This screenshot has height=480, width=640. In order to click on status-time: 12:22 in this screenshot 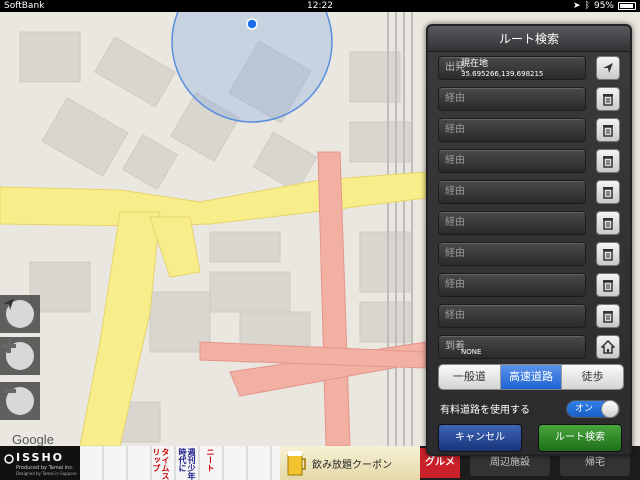, I will do `click(320, 6)`.